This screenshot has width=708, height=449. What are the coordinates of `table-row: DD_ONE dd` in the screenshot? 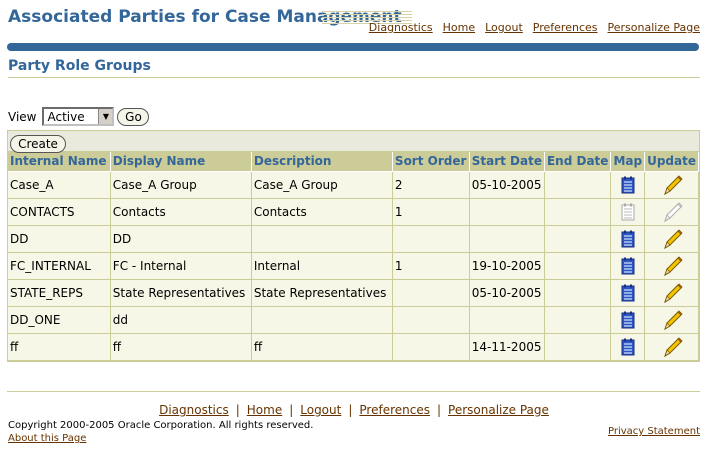 It's located at (353, 320).